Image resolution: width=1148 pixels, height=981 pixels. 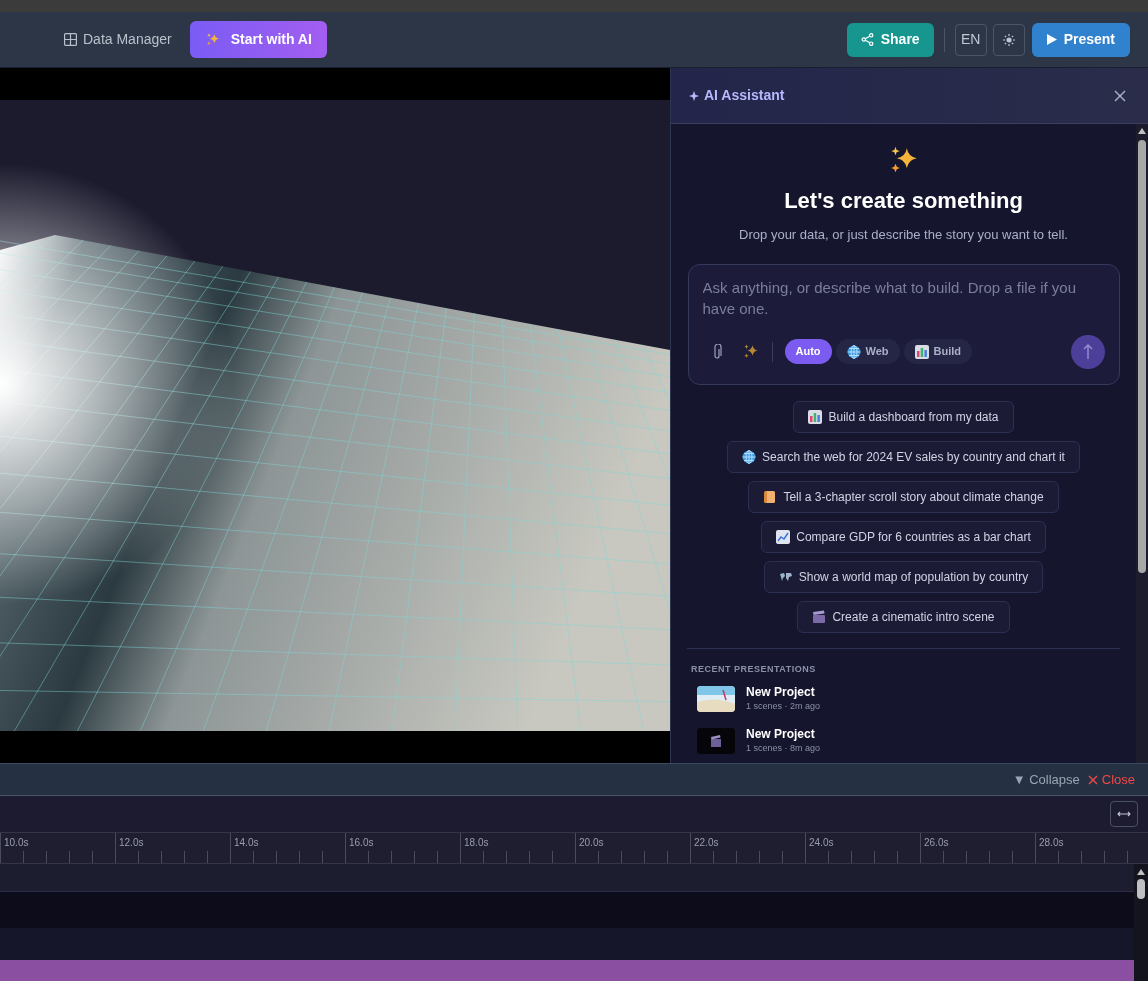 What do you see at coordinates (1046, 779) in the screenshot?
I see `collapse-button: ▼ Collapse` at bounding box center [1046, 779].